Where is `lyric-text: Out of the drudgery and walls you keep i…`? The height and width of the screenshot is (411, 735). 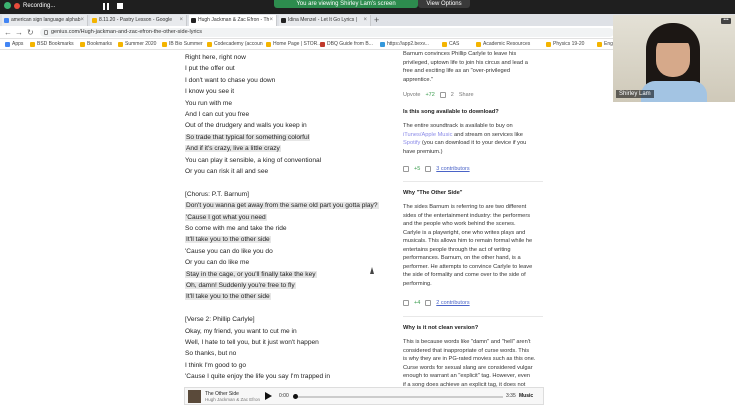
lyric-text: Out of the drudgery and walls you keep i… is located at coordinates (246, 126).